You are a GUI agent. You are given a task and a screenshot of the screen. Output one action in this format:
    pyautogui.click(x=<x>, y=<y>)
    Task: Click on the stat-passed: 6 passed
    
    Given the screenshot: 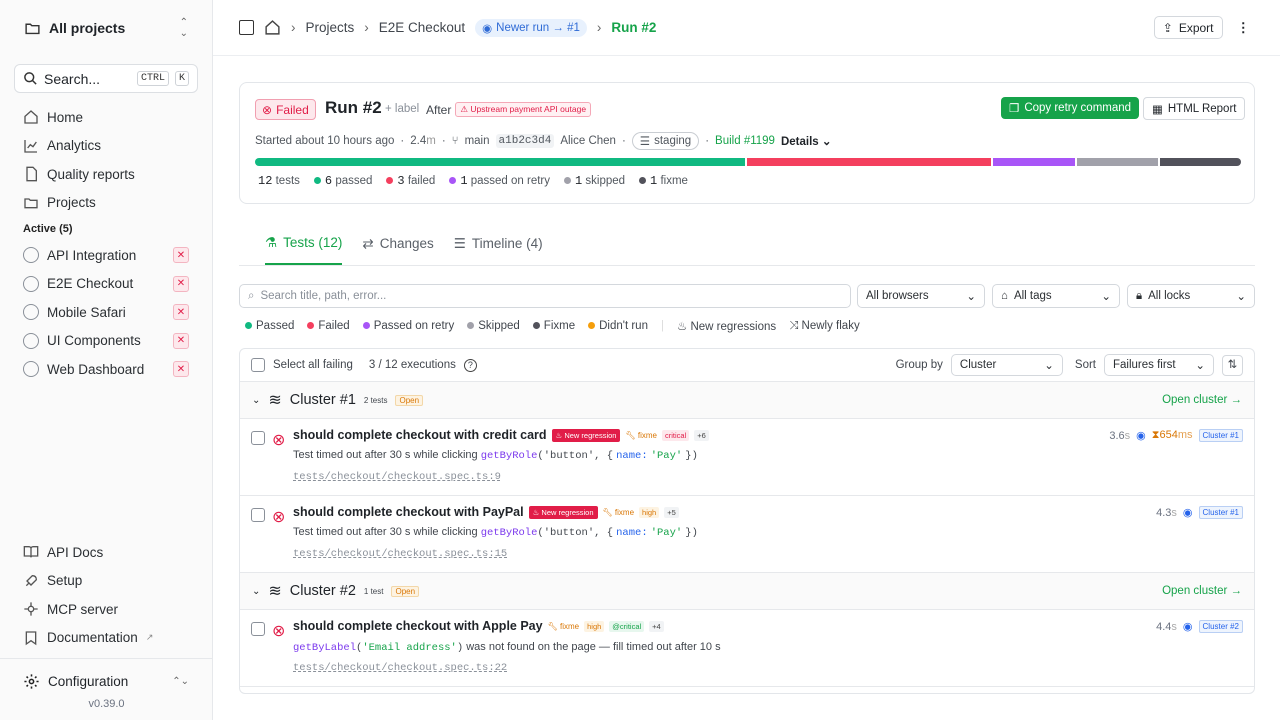 What is the action you would take?
    pyautogui.click(x=342, y=181)
    